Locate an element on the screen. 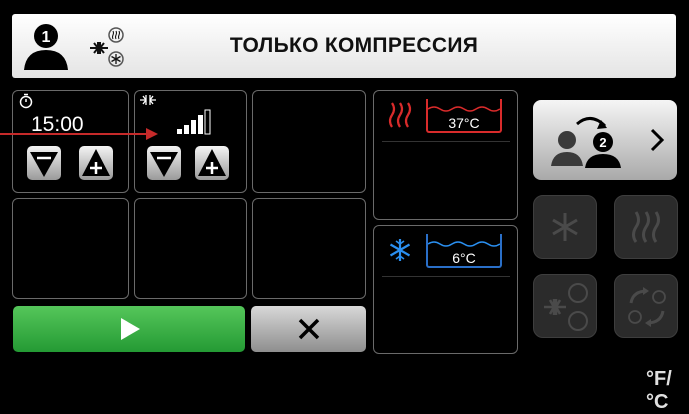 The image size is (689, 414). switch-user-icon: 2 is located at coordinates (586, 142).